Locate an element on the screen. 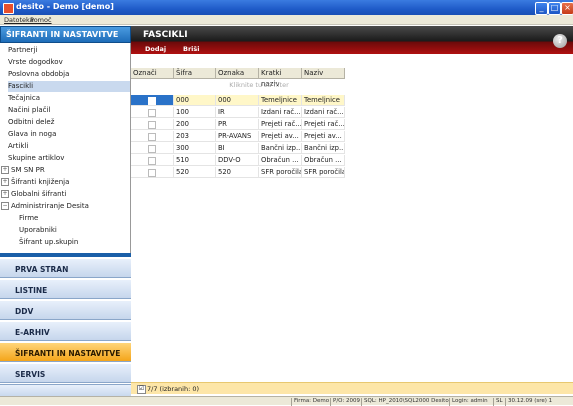  select-all-checkbox: ☑ is located at coordinates (141, 389).